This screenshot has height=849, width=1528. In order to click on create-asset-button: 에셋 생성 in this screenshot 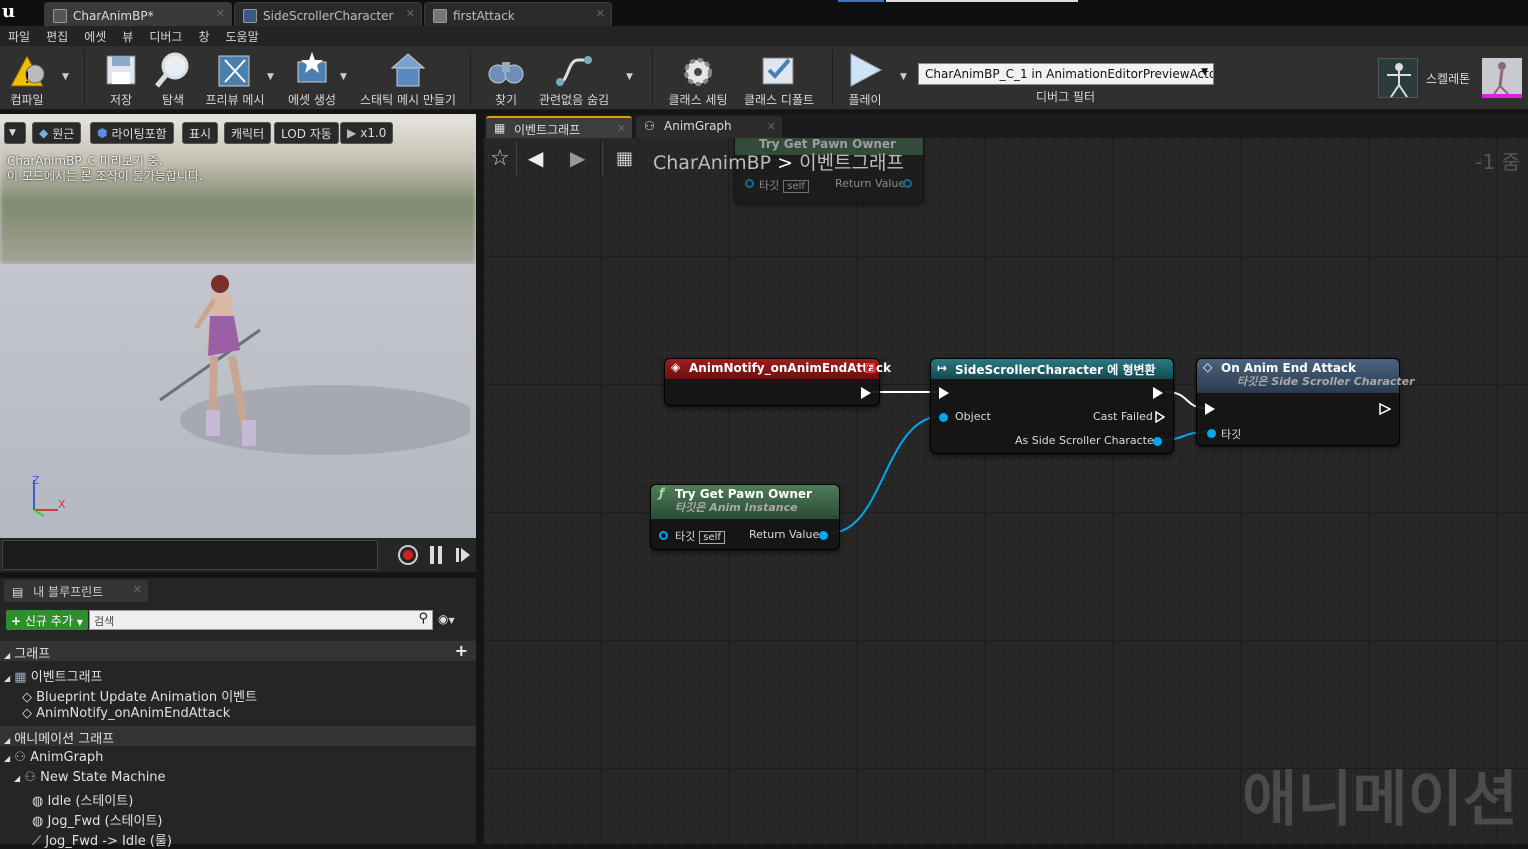, I will do `click(312, 78)`.